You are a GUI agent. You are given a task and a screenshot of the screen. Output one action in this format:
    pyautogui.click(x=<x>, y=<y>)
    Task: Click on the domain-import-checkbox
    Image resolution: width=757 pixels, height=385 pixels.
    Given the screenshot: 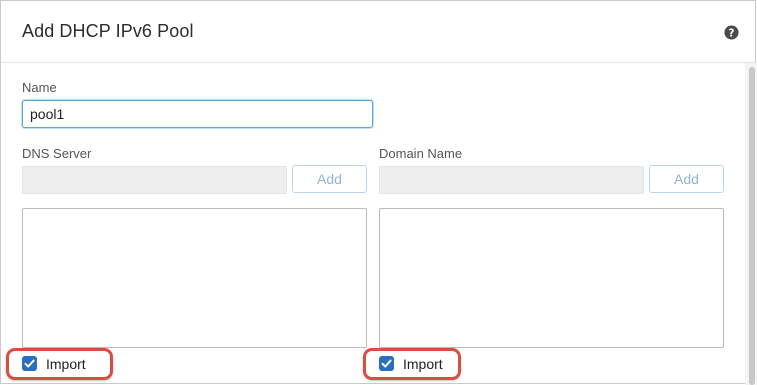 What is the action you would take?
    pyautogui.click(x=386, y=363)
    